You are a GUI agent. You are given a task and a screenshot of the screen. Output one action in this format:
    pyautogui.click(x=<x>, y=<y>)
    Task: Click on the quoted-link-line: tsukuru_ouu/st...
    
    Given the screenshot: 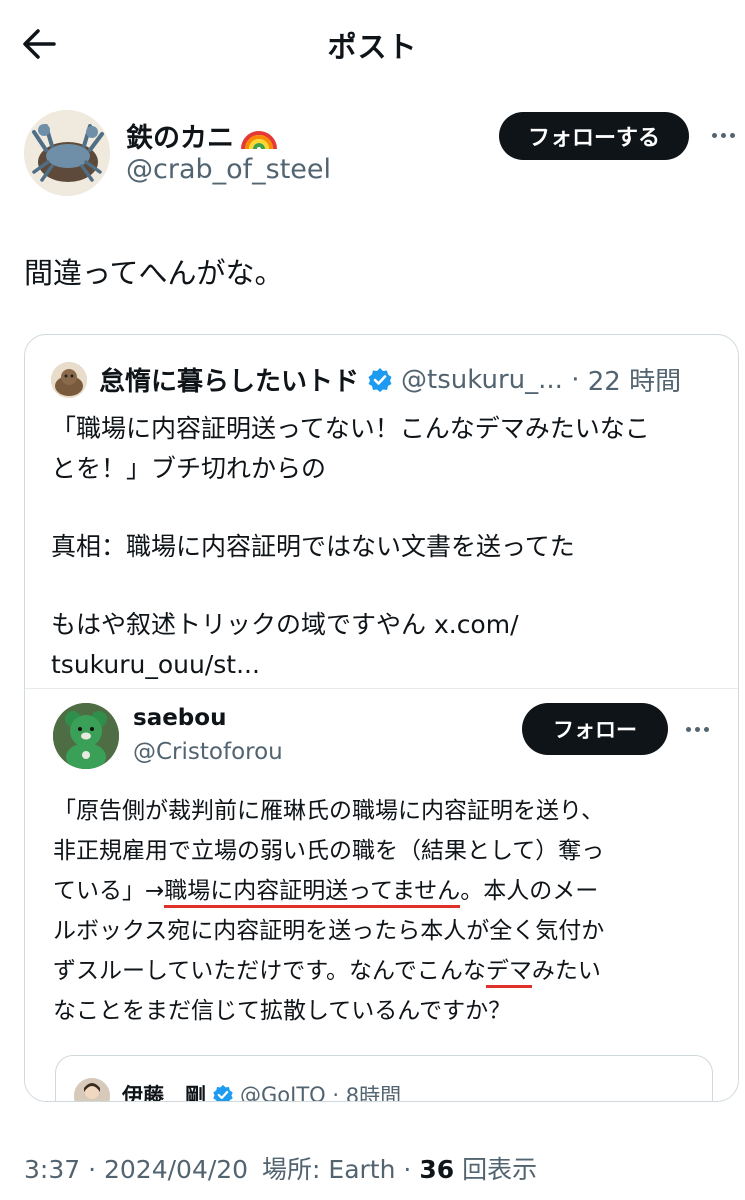 What is the action you would take?
    pyautogui.click(x=394, y=665)
    